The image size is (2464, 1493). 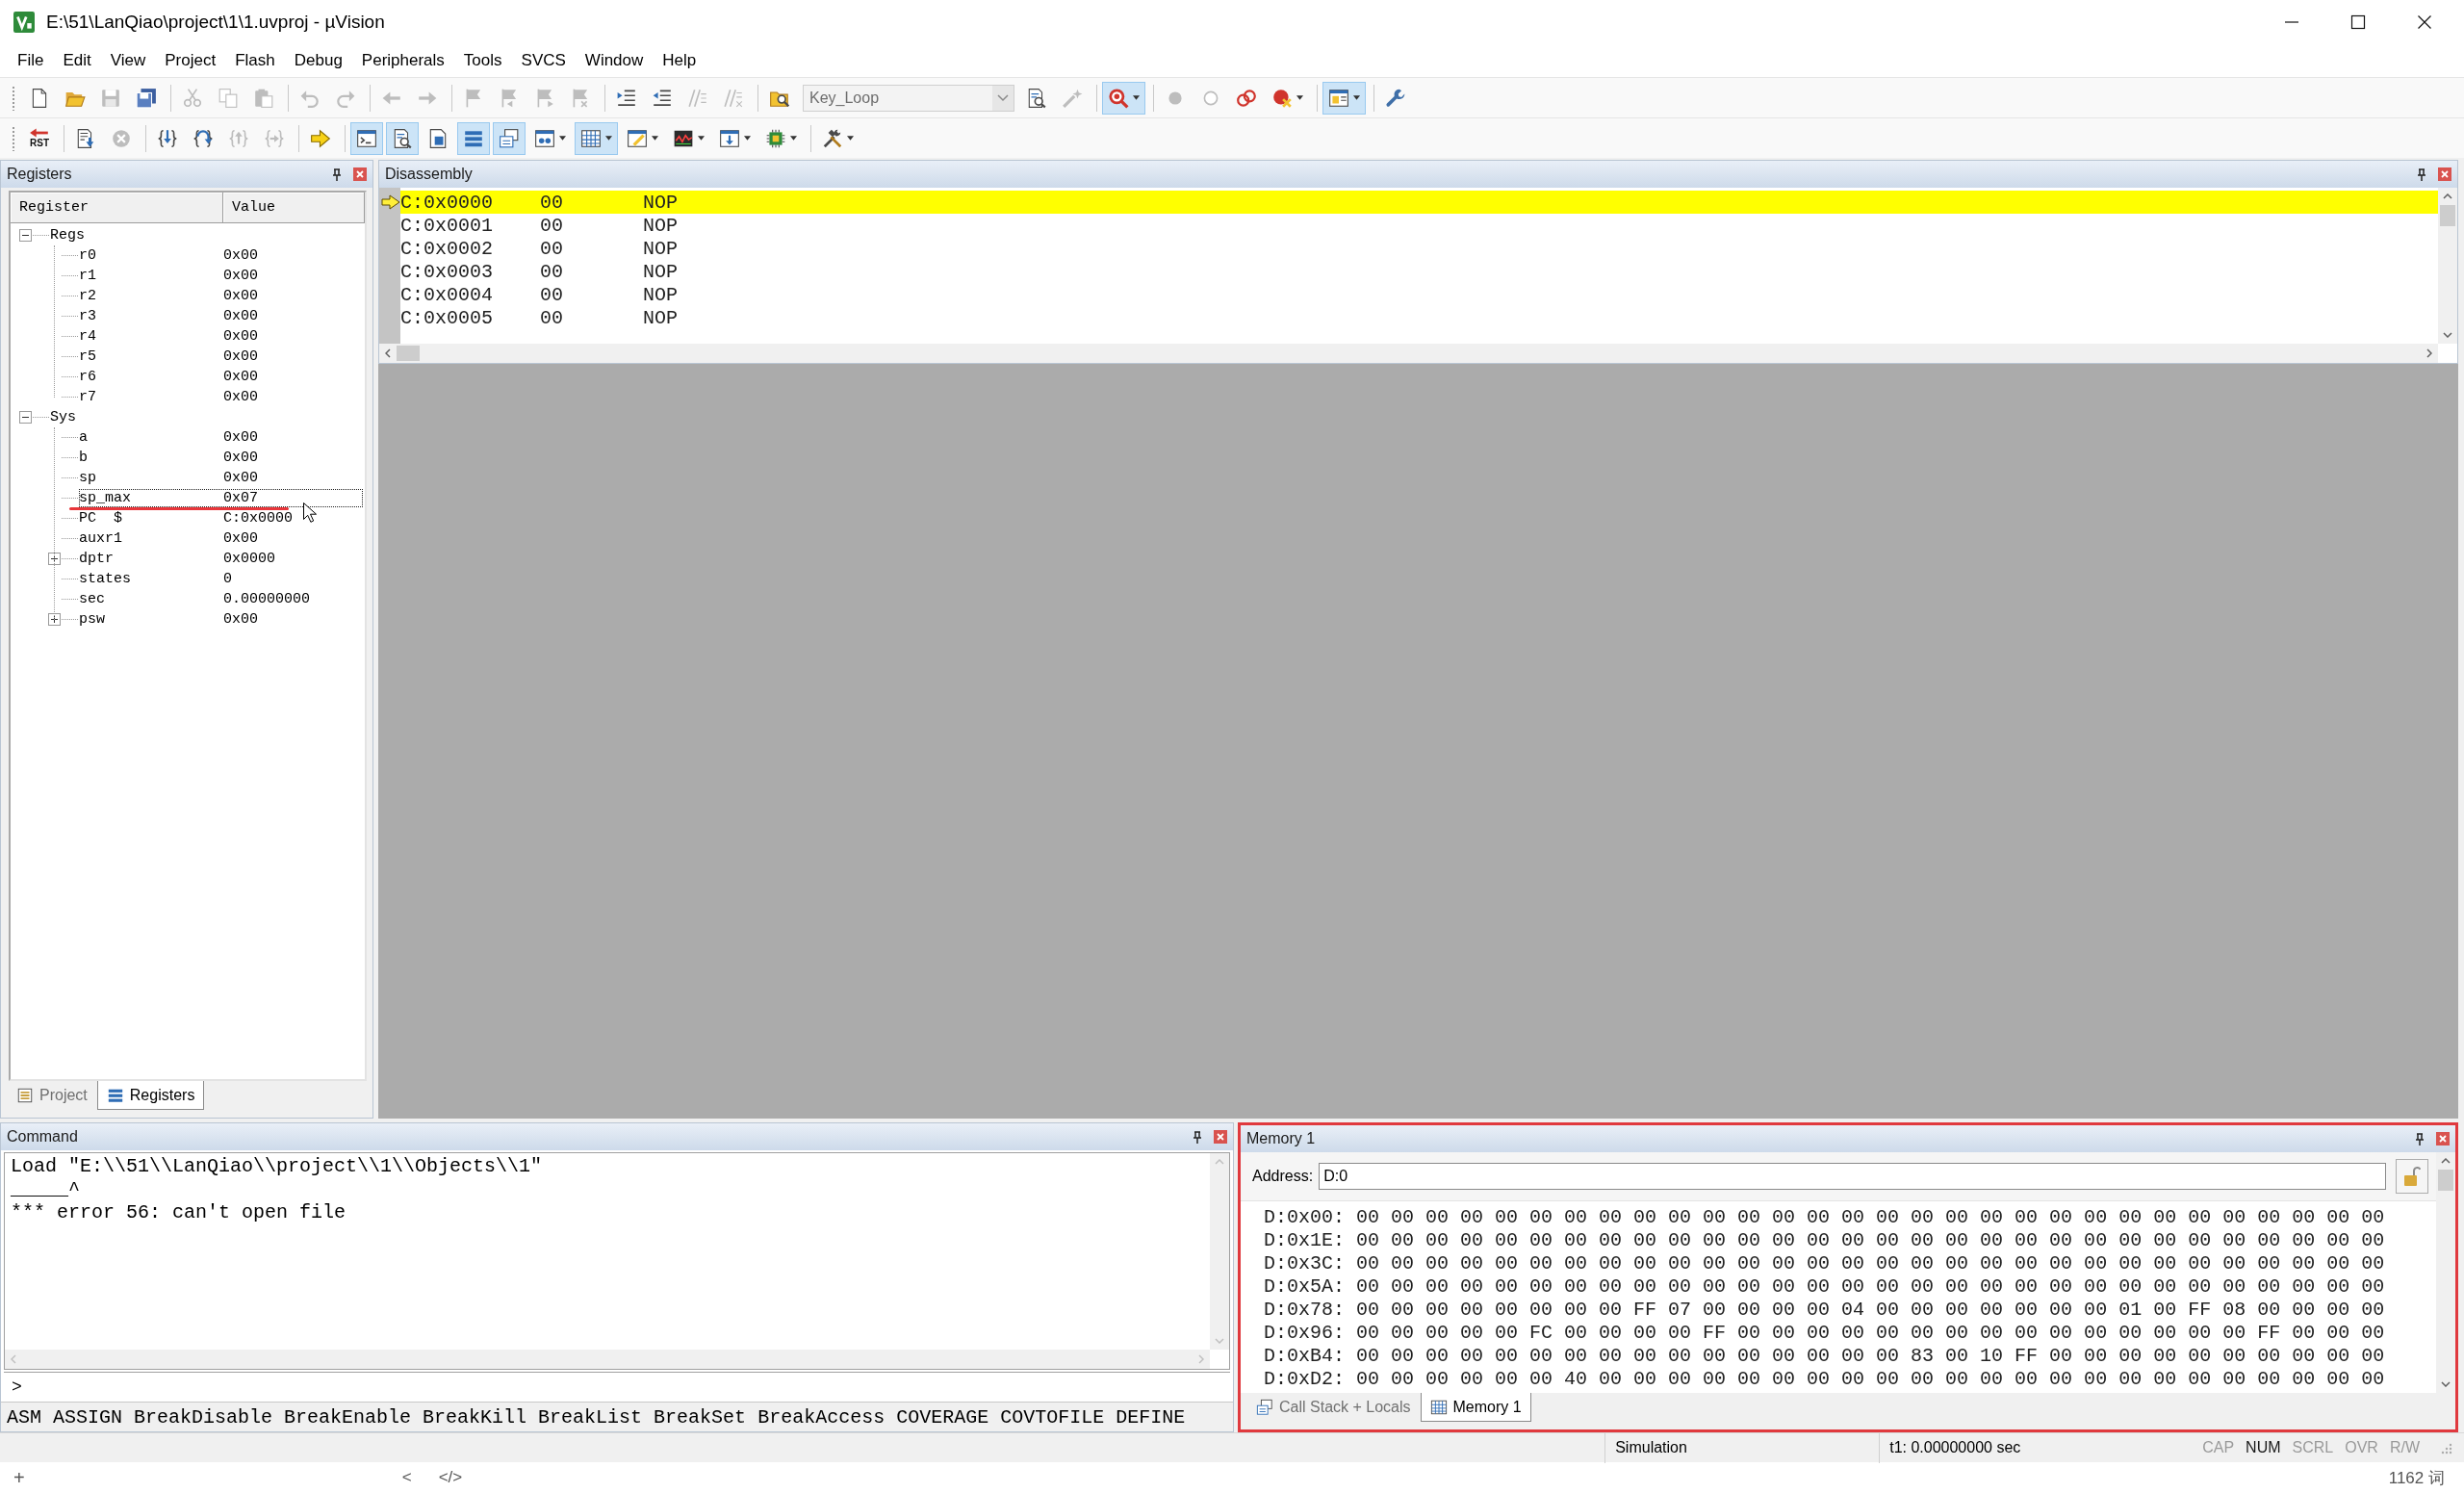 What do you see at coordinates (2429, 353) in the screenshot?
I see `chevron-right-icon` at bounding box center [2429, 353].